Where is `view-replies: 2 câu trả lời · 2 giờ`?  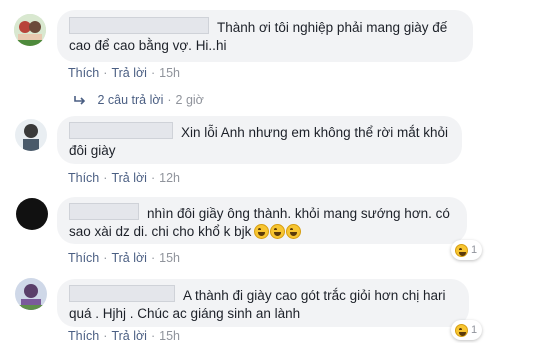 view-replies: 2 câu trả lời · 2 giờ is located at coordinates (139, 100).